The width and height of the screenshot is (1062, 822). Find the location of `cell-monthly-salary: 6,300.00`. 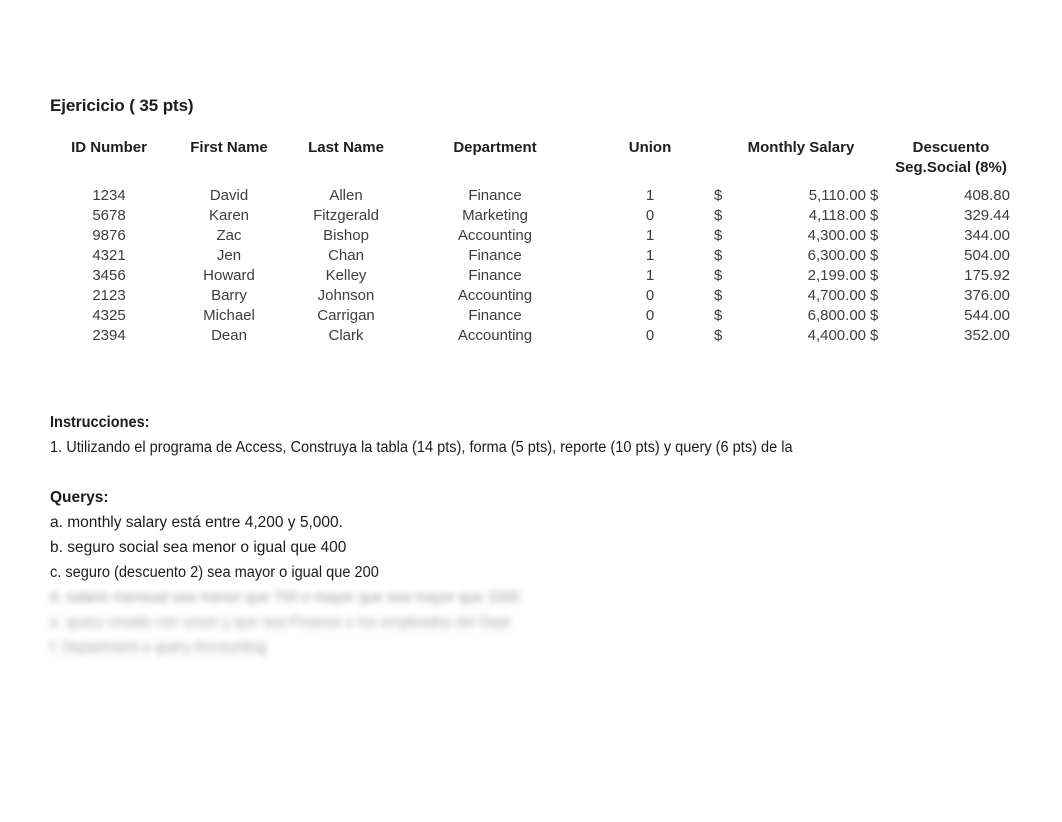

cell-monthly-salary: 6,300.00 is located at coordinates (836, 255).